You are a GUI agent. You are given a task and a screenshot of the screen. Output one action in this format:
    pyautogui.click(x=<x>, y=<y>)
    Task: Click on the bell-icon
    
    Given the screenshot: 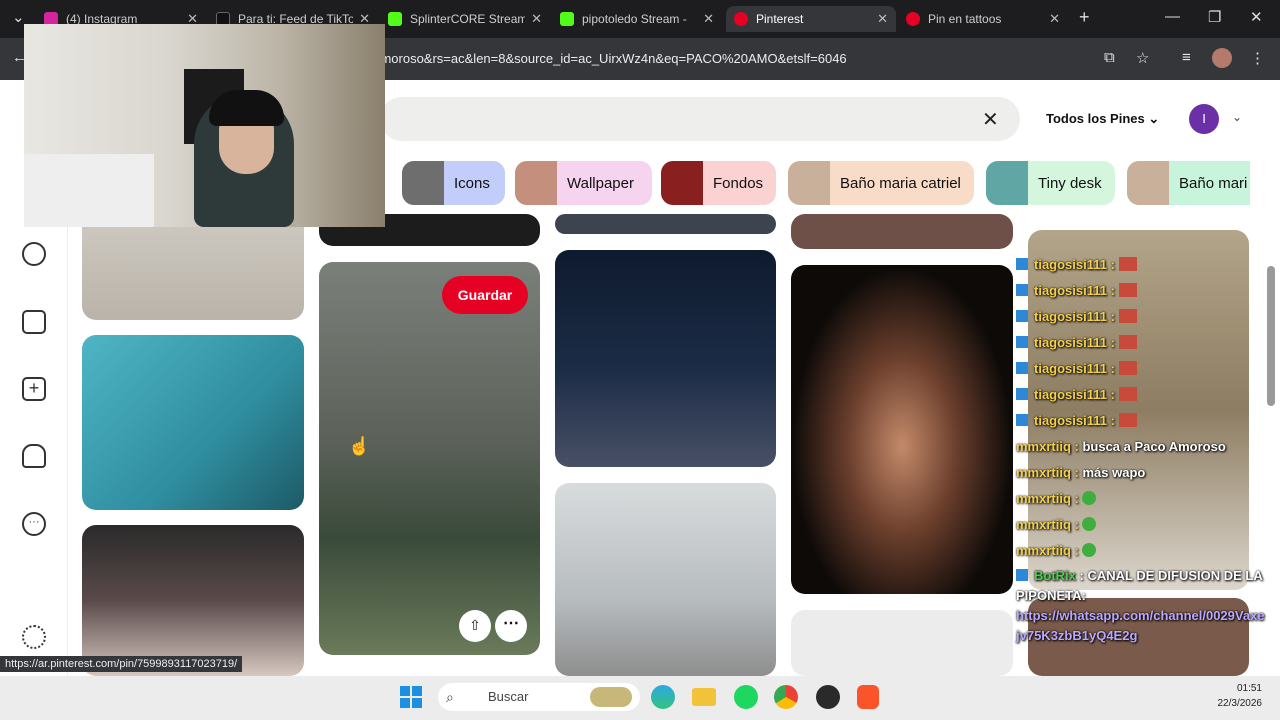 What is the action you would take?
    pyautogui.click(x=34, y=456)
    